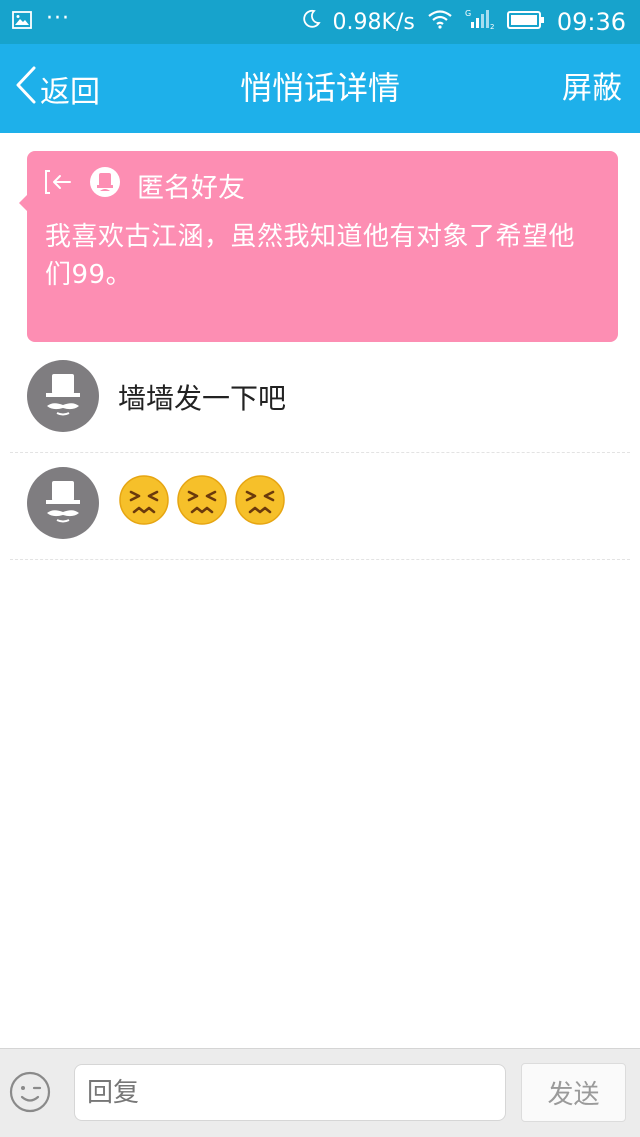 The height and width of the screenshot is (1137, 640). Describe the element at coordinates (311, 22) in the screenshot. I see `moon-icon` at that location.